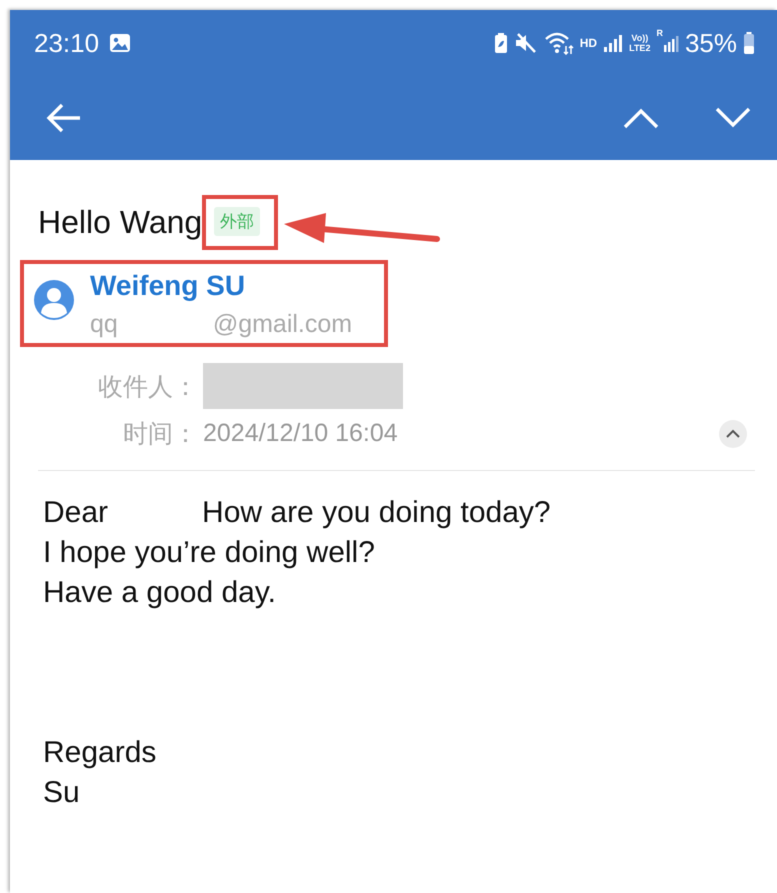 This screenshot has height=893, width=777. What do you see at coordinates (221, 286) in the screenshot?
I see `sender-name: Weifeng SU` at bounding box center [221, 286].